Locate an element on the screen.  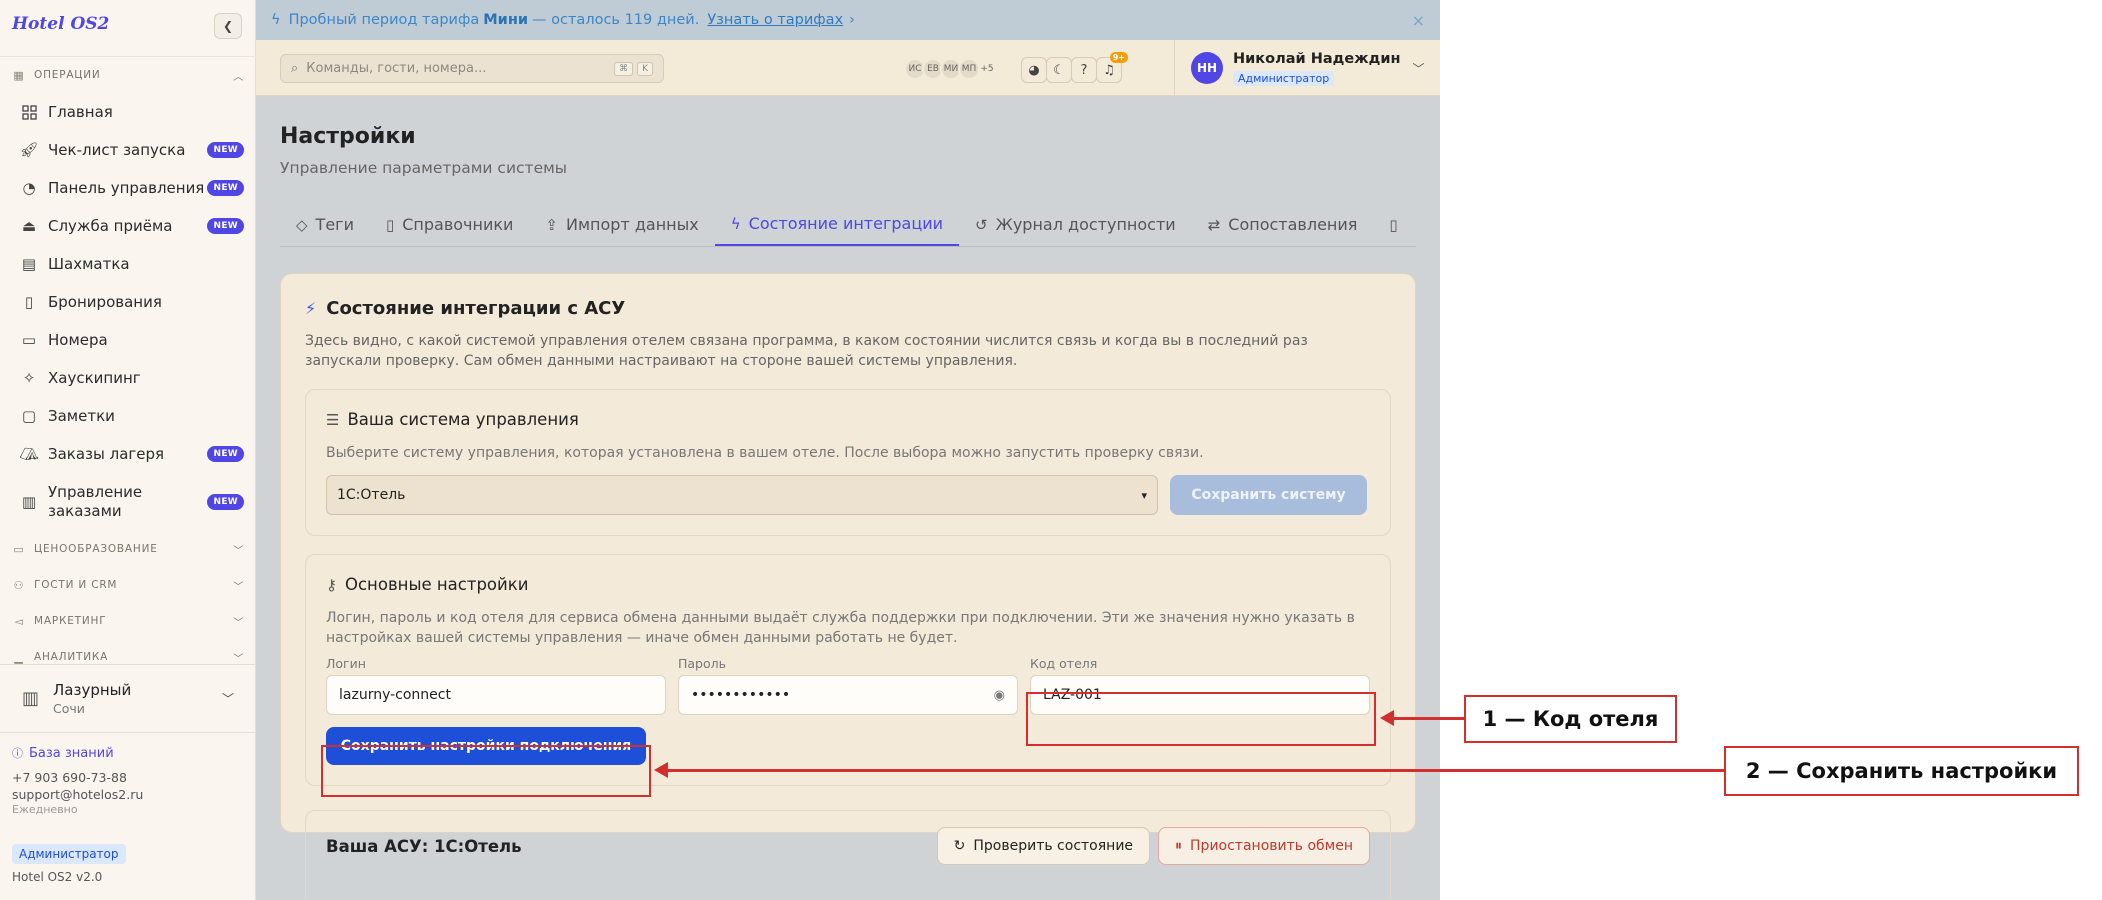
sidebar-item-launch-checklist: 🚀︎ Чек-лист запуска NEW is located at coordinates (128, 150).